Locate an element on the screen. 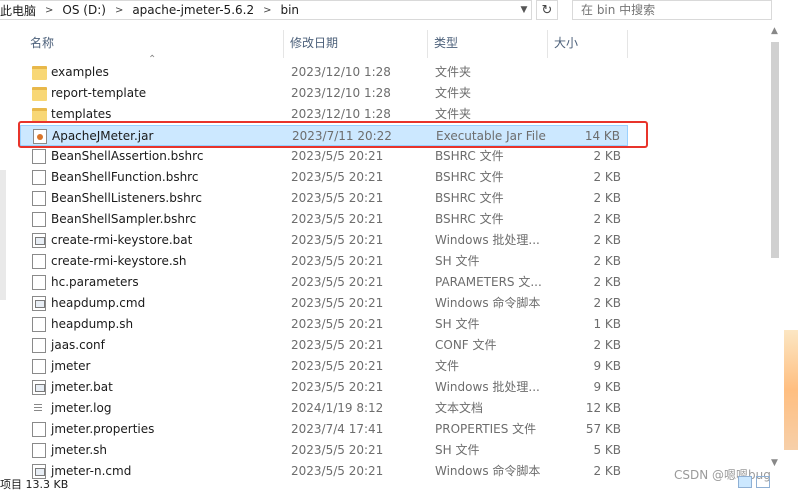  file-name: jmeter.bat is located at coordinates (82, 387).